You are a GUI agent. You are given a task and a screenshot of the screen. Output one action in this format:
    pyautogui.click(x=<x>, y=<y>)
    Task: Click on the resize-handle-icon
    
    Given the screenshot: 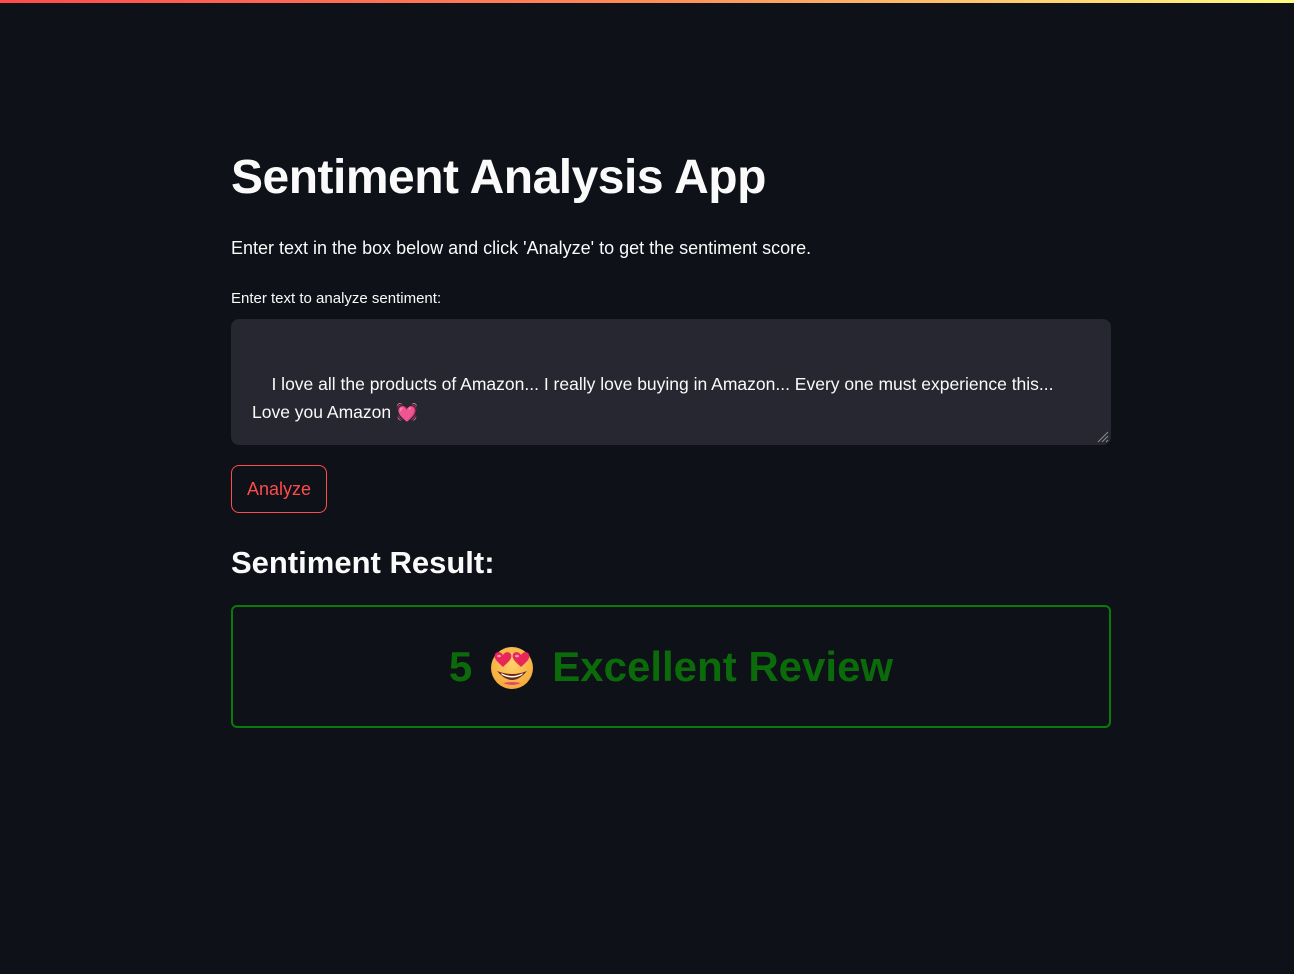 What is the action you would take?
    pyautogui.click(x=1102, y=436)
    